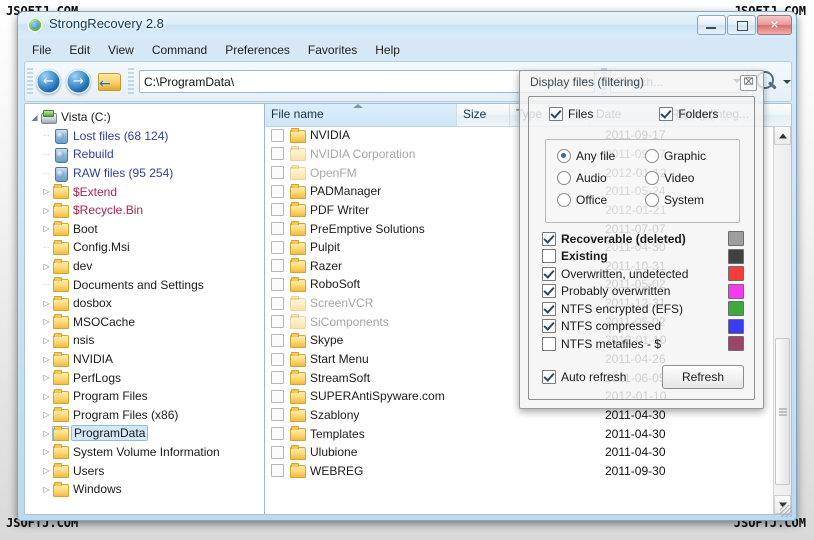 This screenshot has width=814, height=540. Describe the element at coordinates (121, 50) in the screenshot. I see `menu-item-view: View` at that location.